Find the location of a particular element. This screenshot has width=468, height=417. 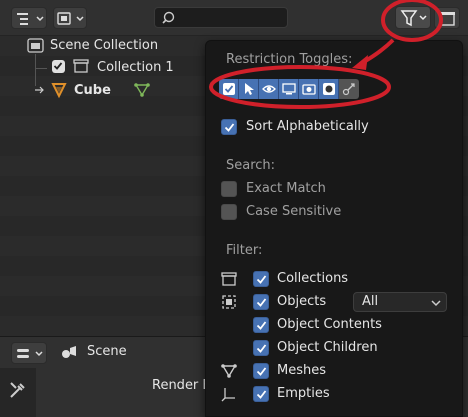

restriction-toggles is located at coordinates (299, 89).